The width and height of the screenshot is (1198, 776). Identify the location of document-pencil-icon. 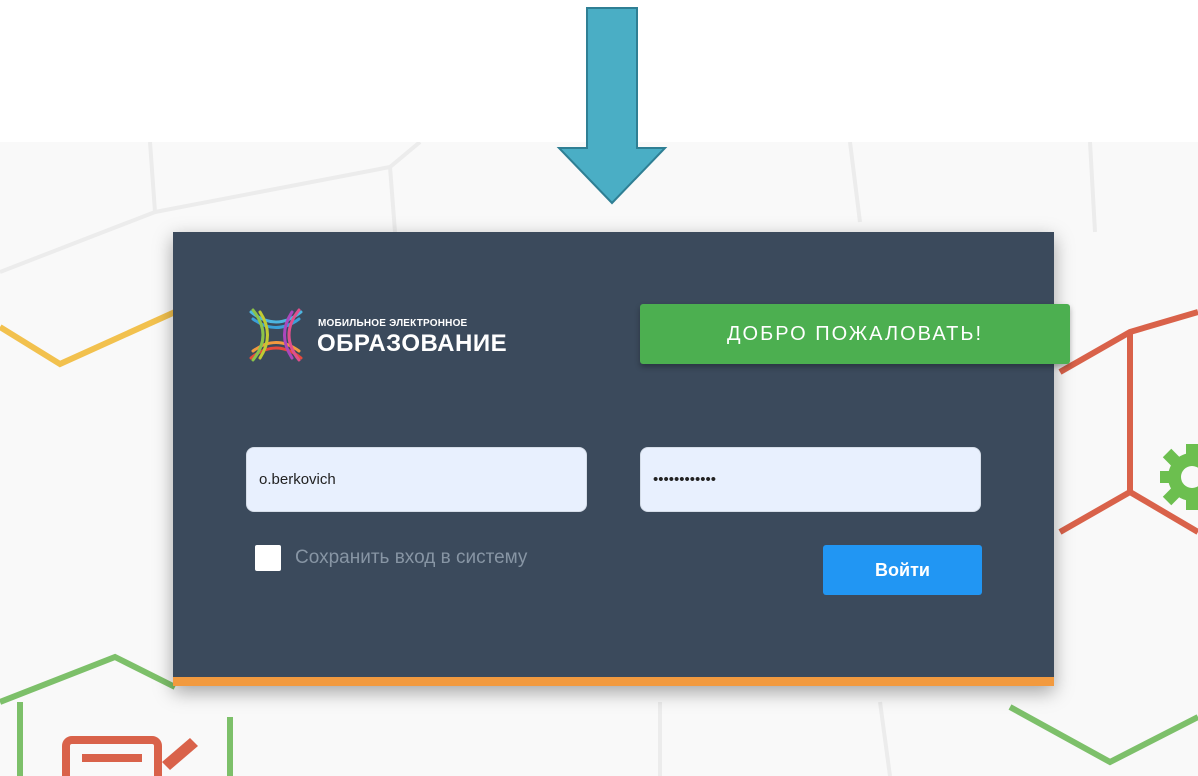
(130, 756).